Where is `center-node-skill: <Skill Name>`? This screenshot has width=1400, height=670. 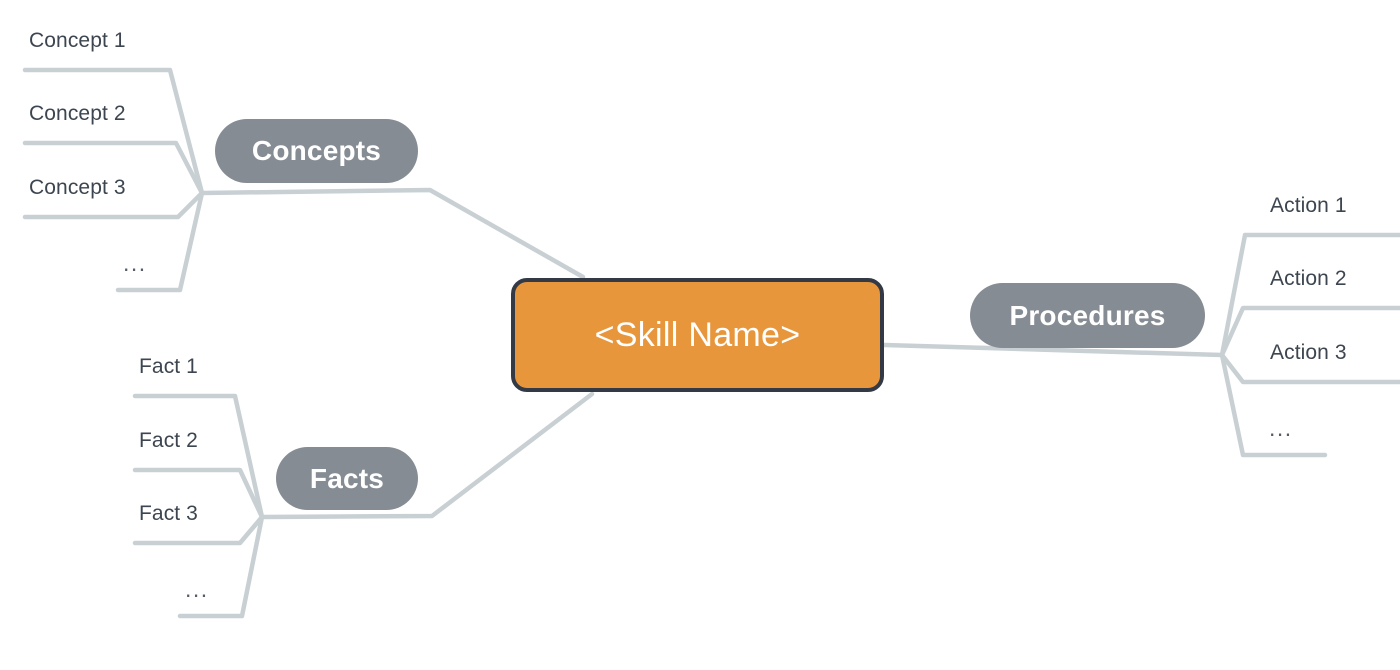
center-node-skill: <Skill Name> is located at coordinates (697, 335).